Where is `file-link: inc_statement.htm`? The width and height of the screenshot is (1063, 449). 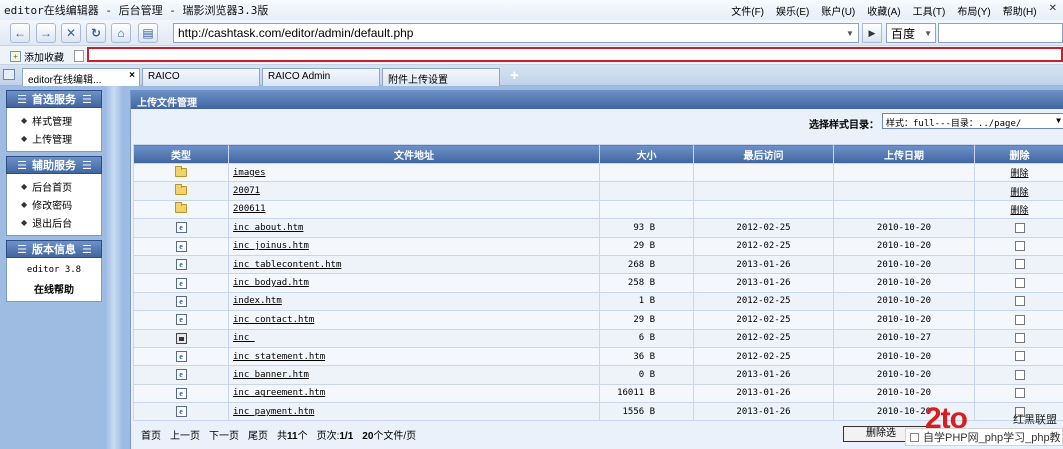 file-link: inc_statement.htm is located at coordinates (279, 357).